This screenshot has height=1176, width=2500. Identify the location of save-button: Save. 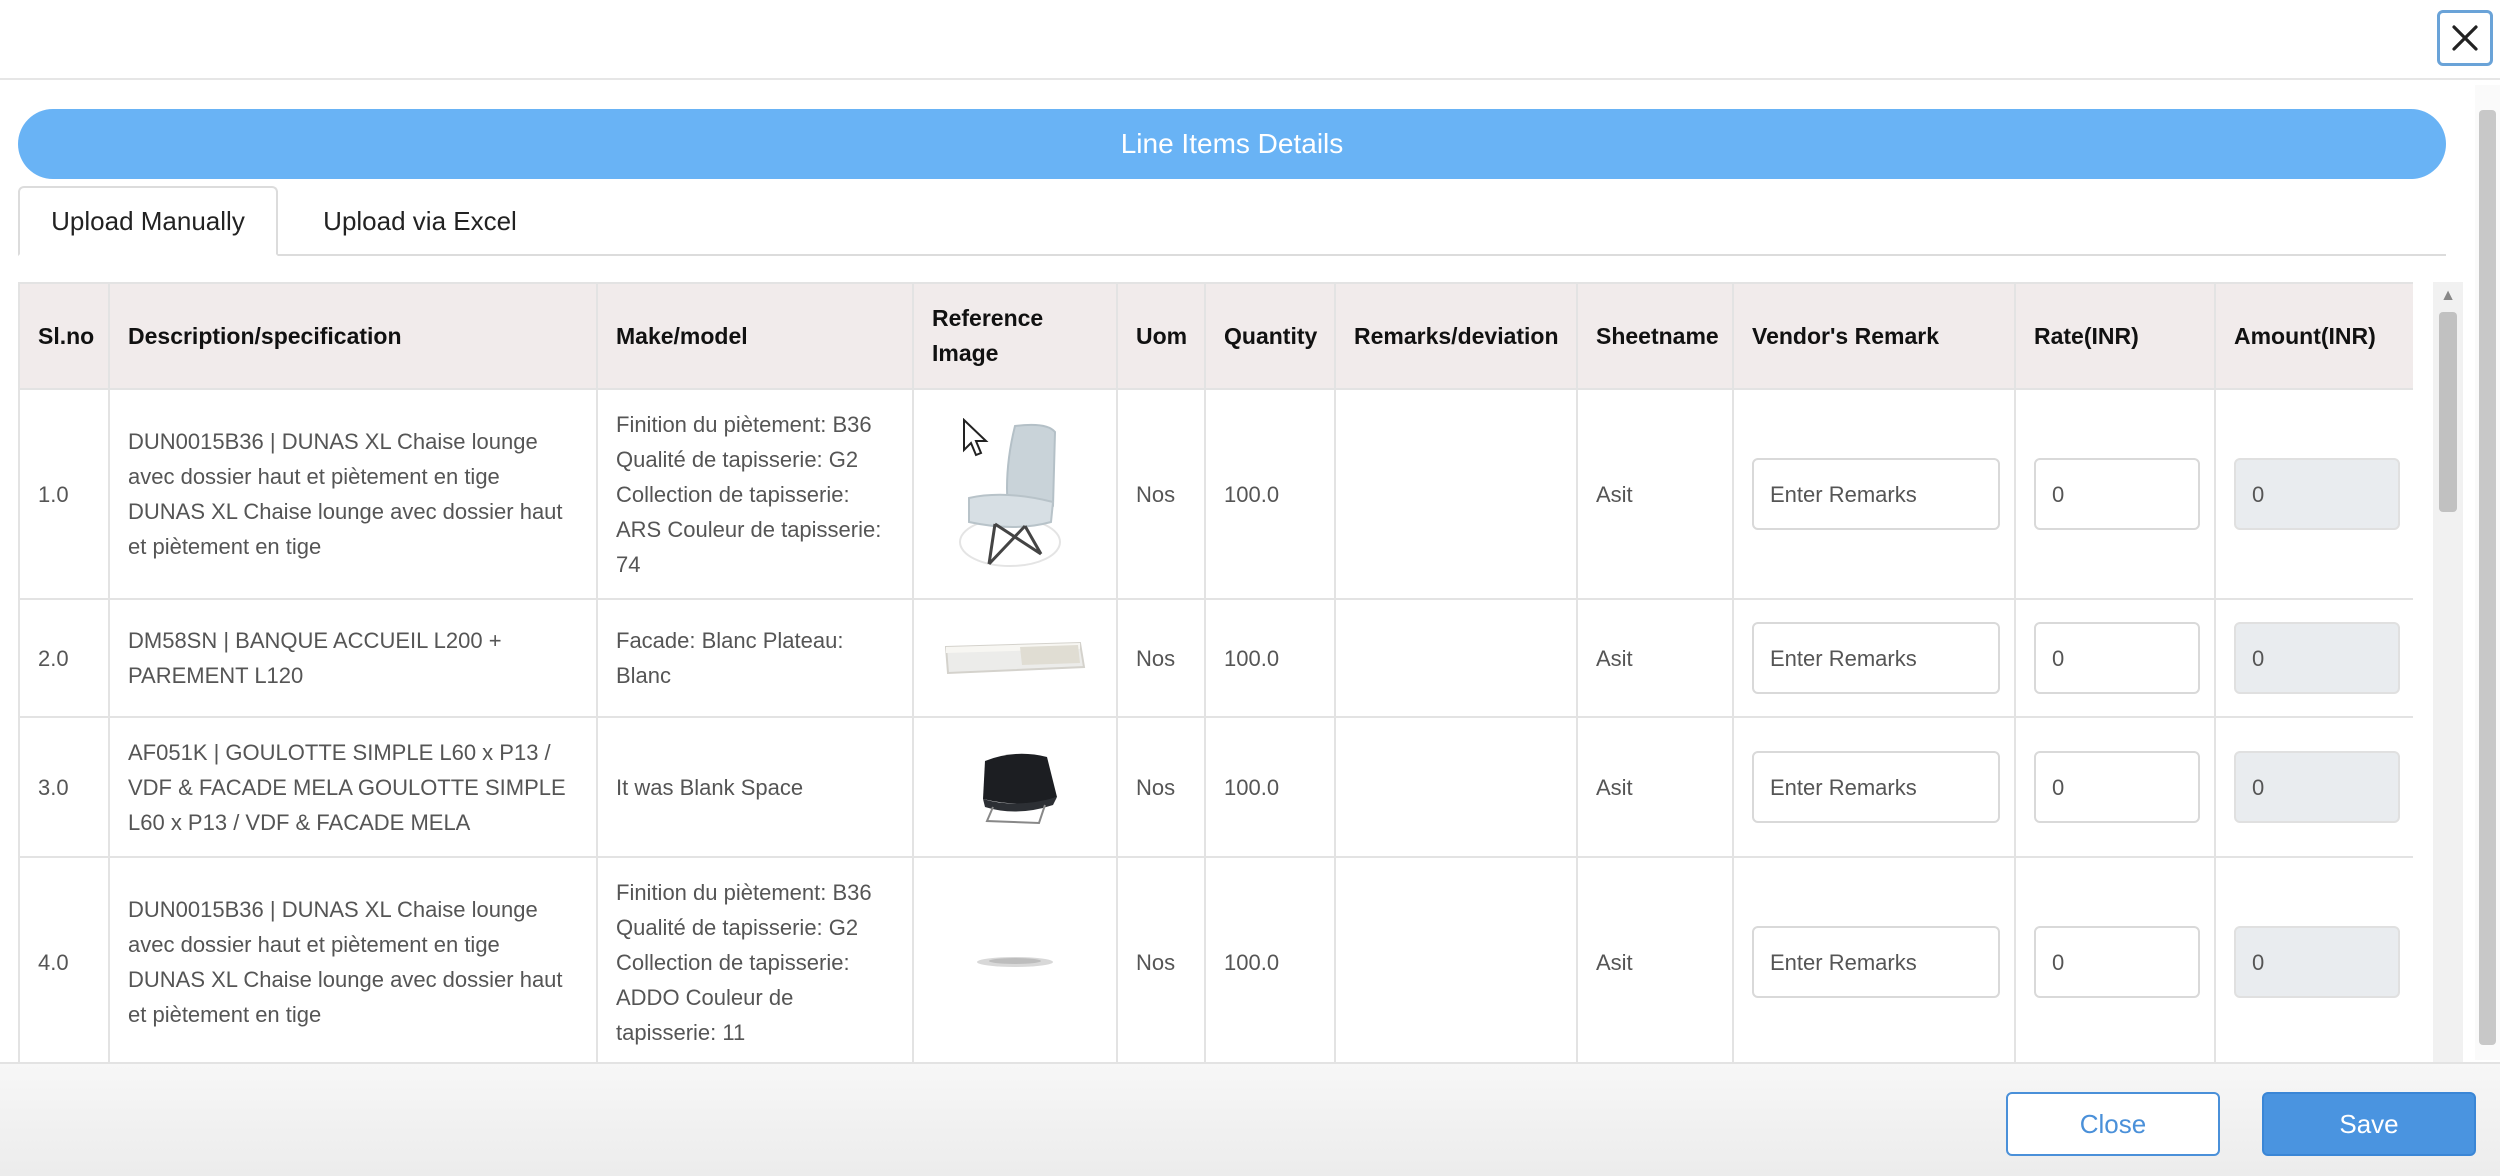
(2369, 1124).